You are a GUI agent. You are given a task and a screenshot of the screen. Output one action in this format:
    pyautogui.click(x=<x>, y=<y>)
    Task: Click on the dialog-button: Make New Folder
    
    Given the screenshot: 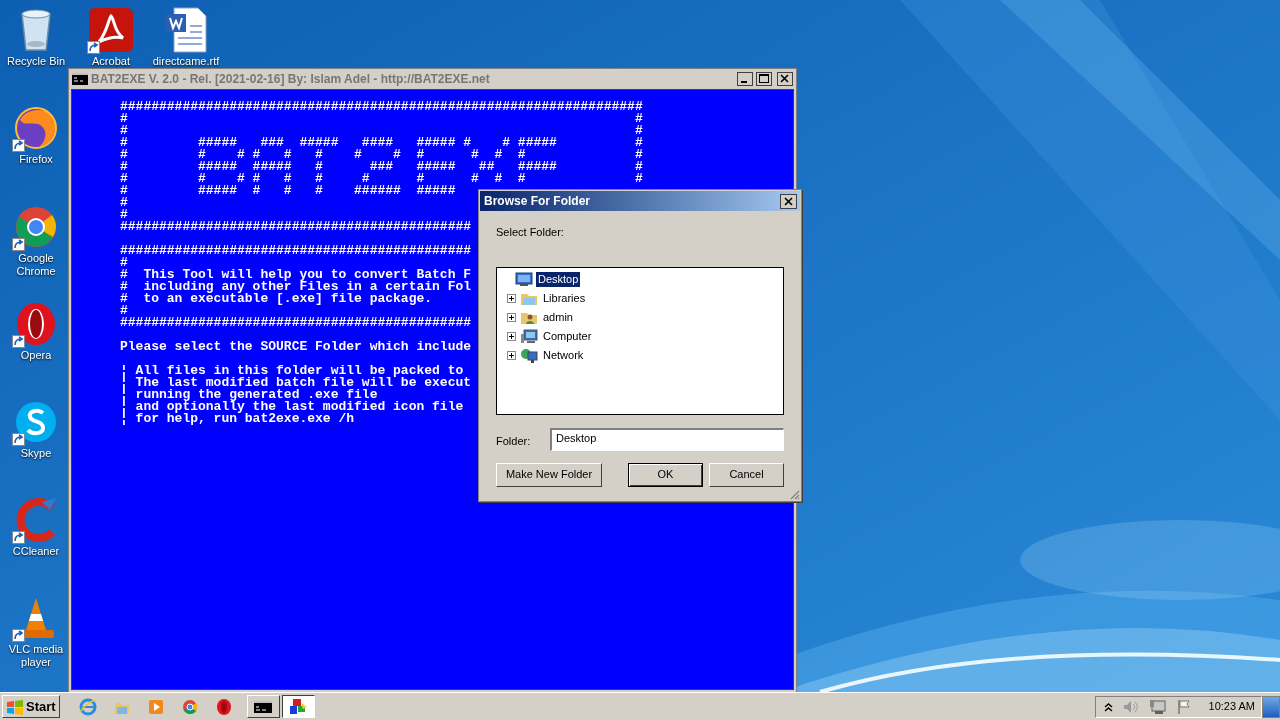 What is the action you would take?
    pyautogui.click(x=549, y=474)
    